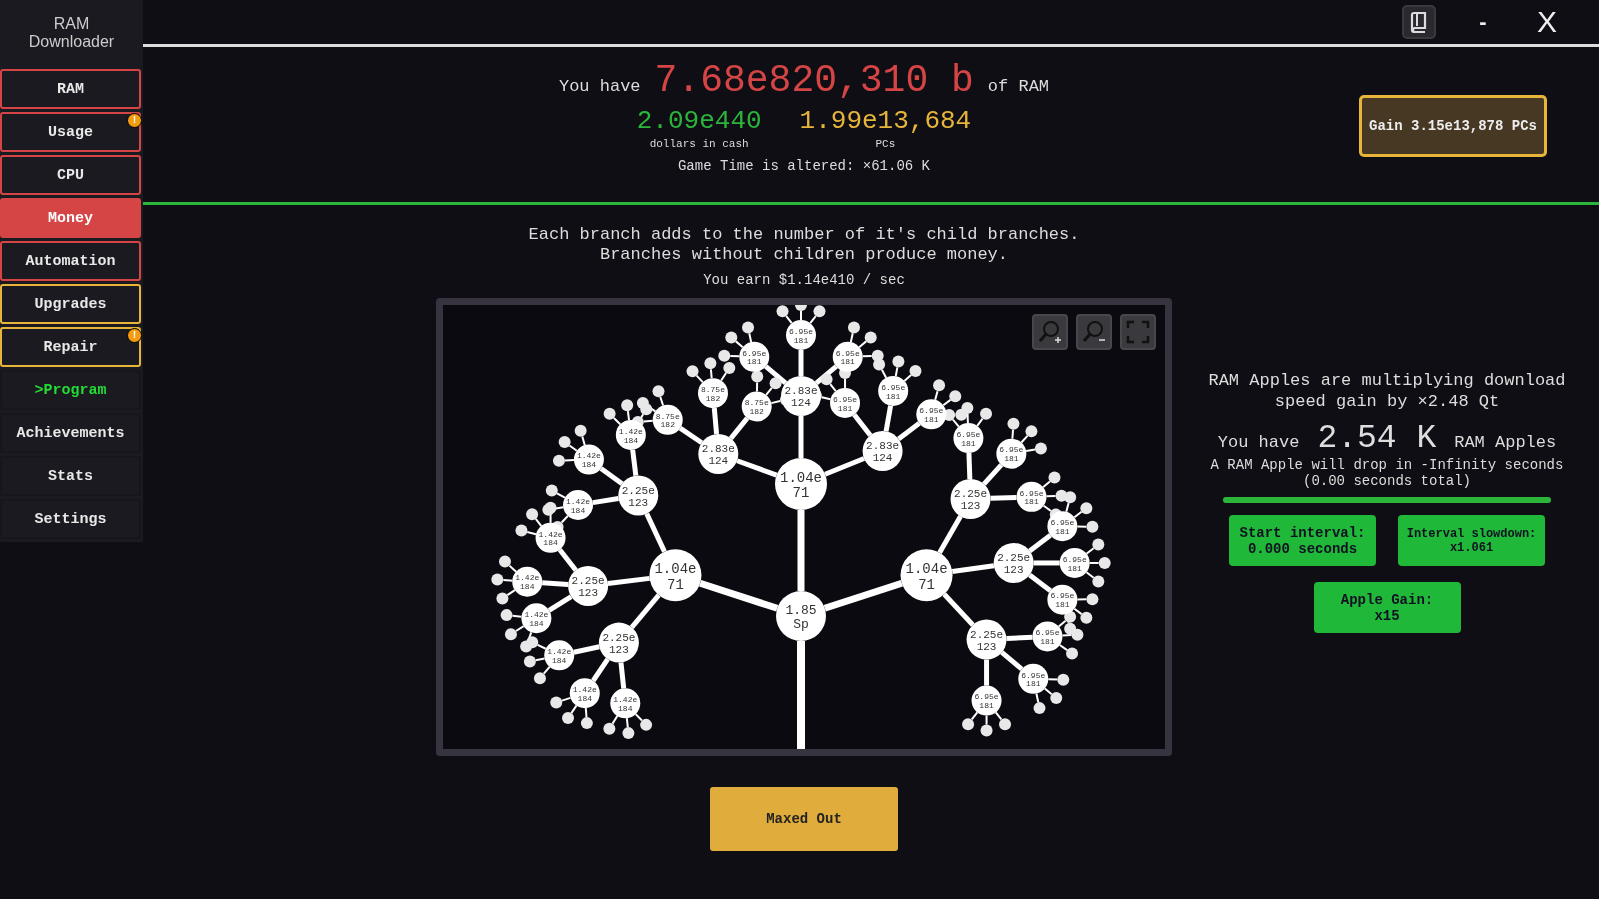  I want to click on branch-node: 1.85 Sp, so click(801, 616).